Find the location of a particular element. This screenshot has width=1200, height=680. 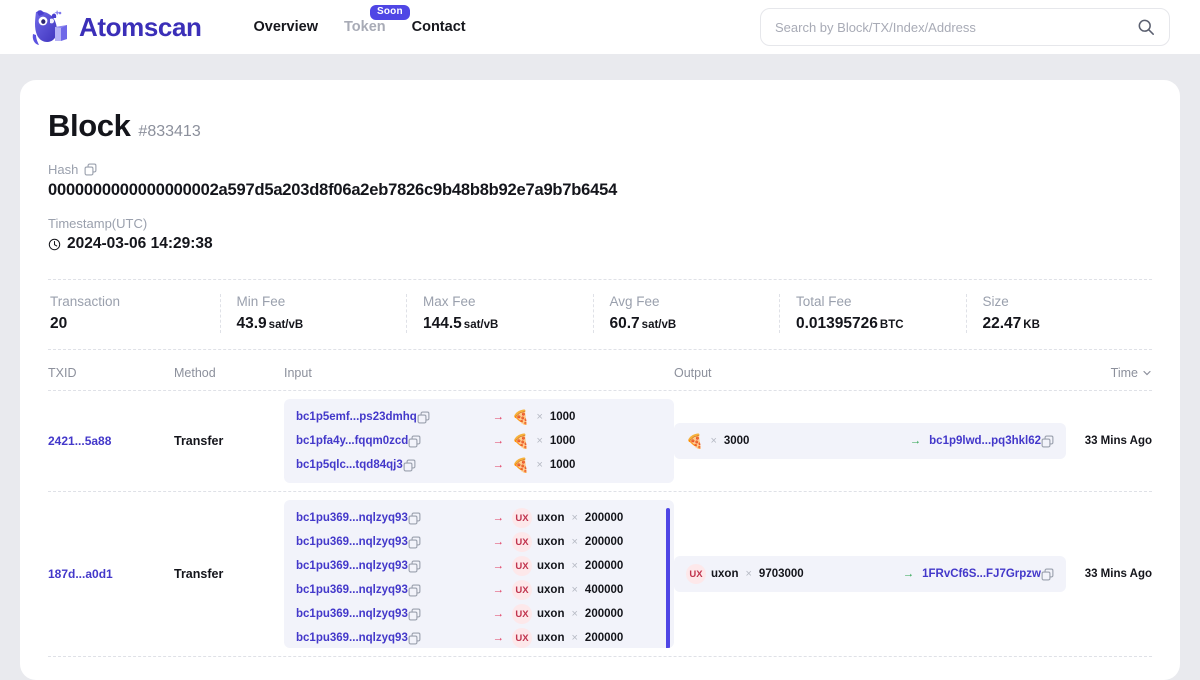

input-address: bc1p5qlc...tqd84qj3 is located at coordinates (349, 465).